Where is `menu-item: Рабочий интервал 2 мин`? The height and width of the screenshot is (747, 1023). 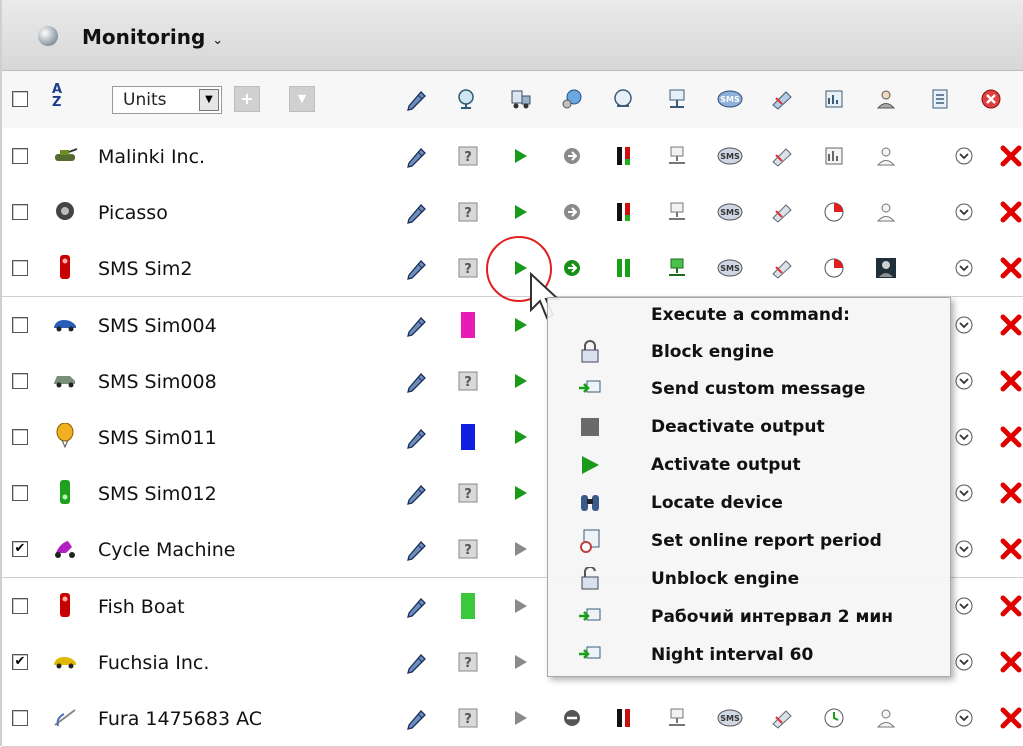 menu-item: Рабочий интервал 2 мин is located at coordinates (748, 619).